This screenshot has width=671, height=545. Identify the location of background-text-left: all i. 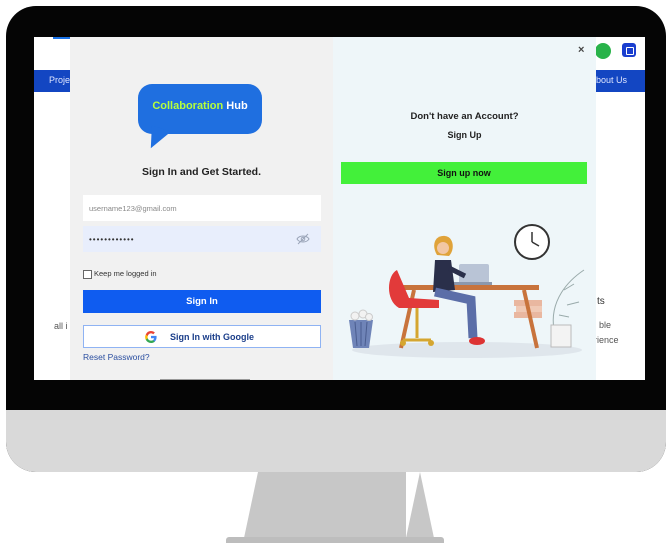
(61, 326).